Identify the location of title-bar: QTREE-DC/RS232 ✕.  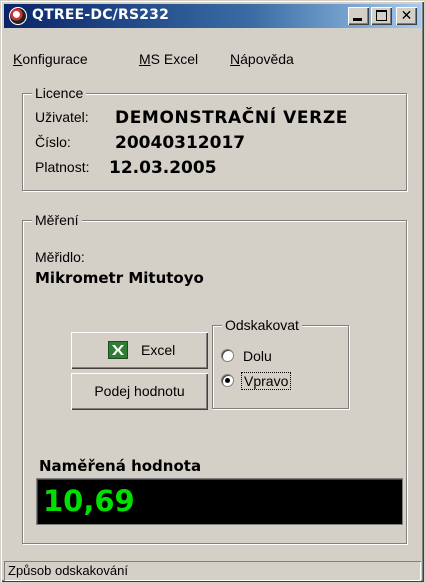
(212, 16).